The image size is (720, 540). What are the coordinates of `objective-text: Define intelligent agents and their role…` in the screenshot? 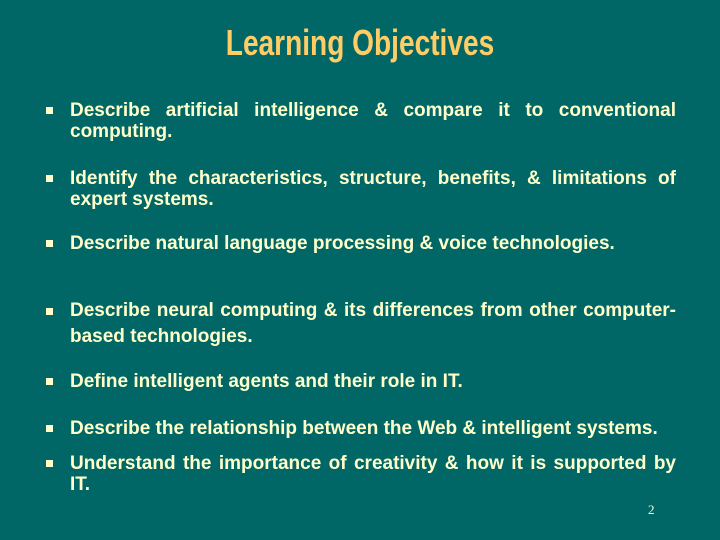 It's located at (266, 381).